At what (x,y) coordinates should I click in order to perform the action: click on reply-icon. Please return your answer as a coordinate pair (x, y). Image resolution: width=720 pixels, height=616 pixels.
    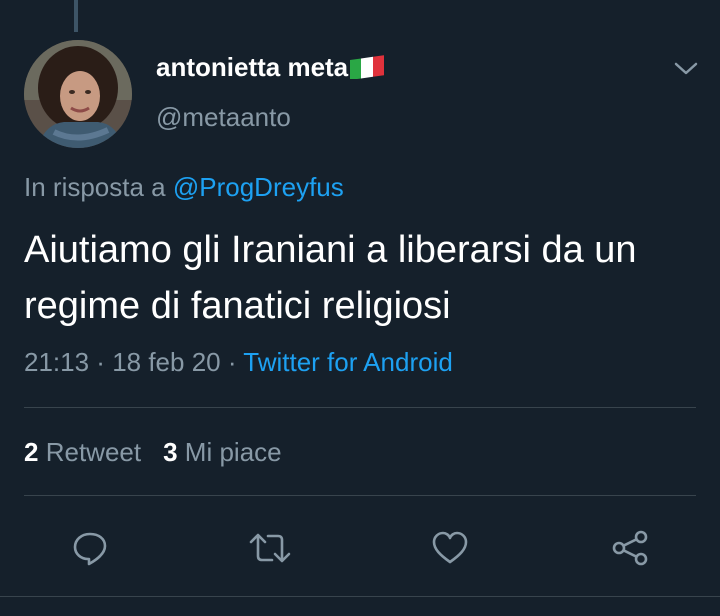
    Looking at the image, I should click on (90, 549).